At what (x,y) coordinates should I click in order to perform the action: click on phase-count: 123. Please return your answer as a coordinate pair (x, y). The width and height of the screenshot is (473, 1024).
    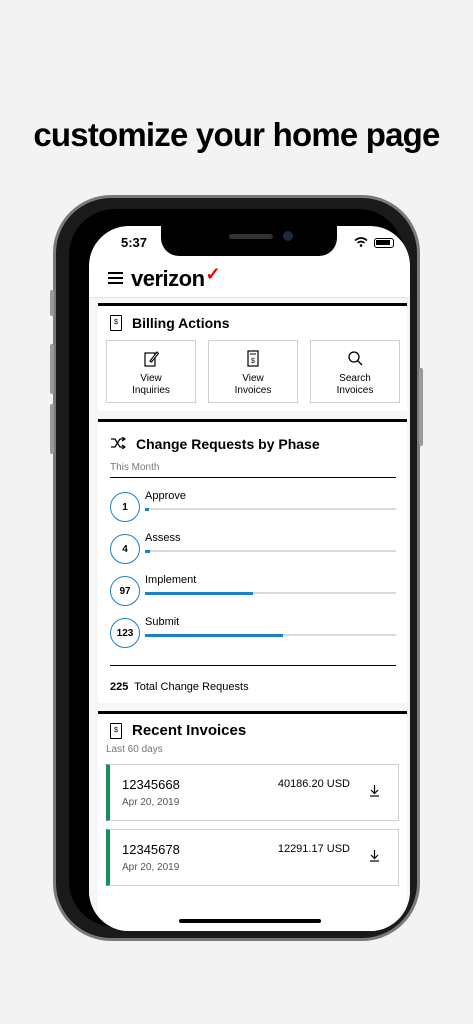
    Looking at the image, I should click on (125, 633).